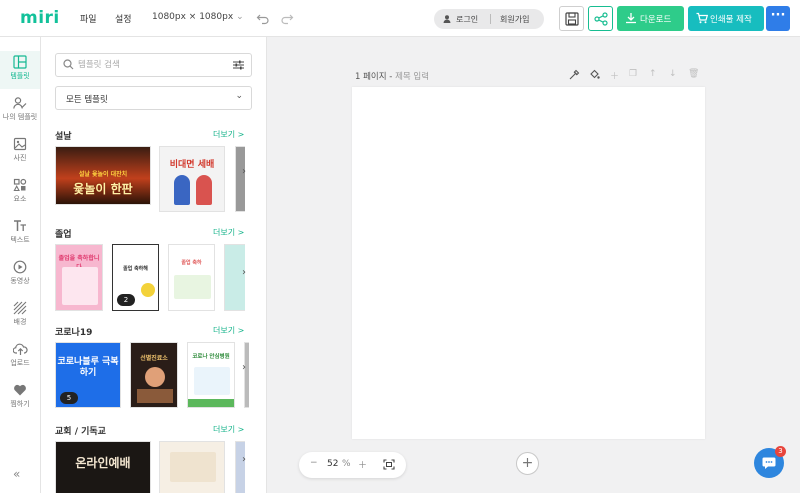 The image size is (800, 493). I want to click on copy-icon: ❐, so click(633, 74).